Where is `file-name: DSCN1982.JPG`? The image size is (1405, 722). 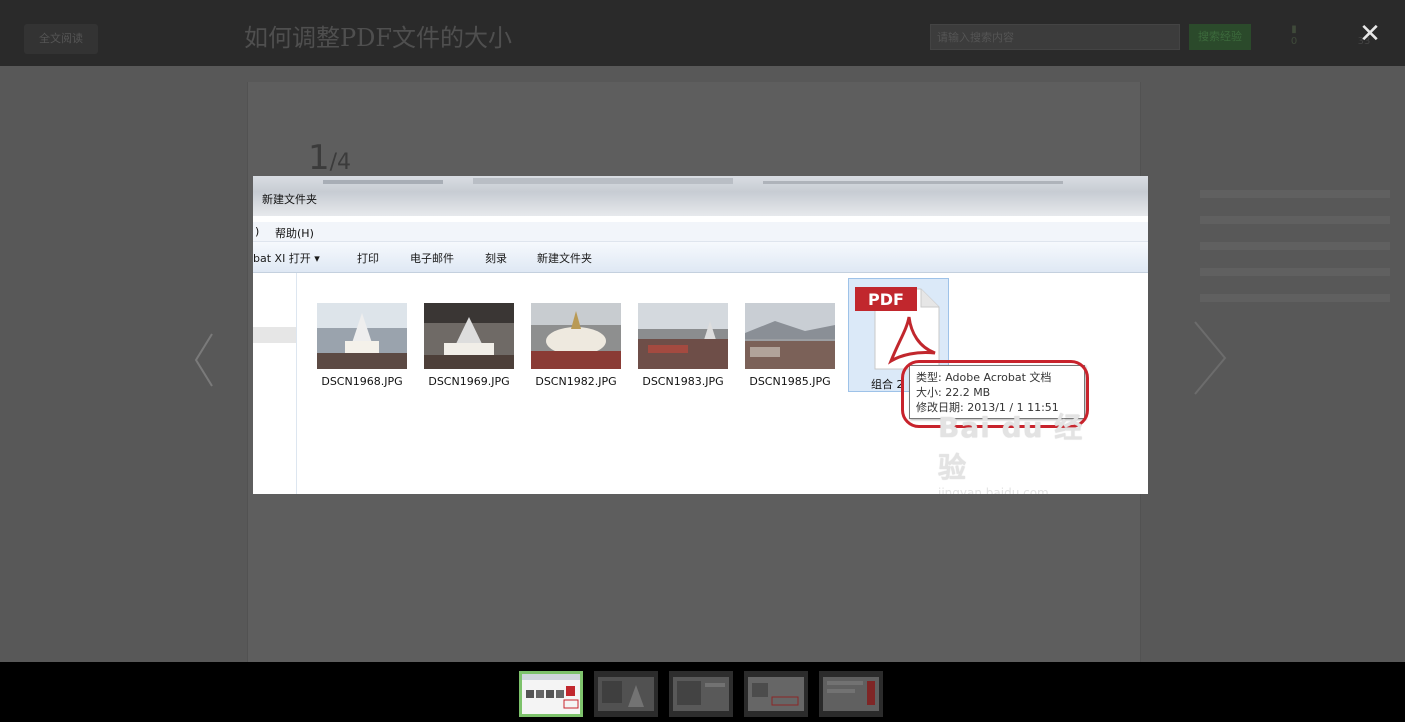
file-name: DSCN1982.JPG is located at coordinates (576, 381).